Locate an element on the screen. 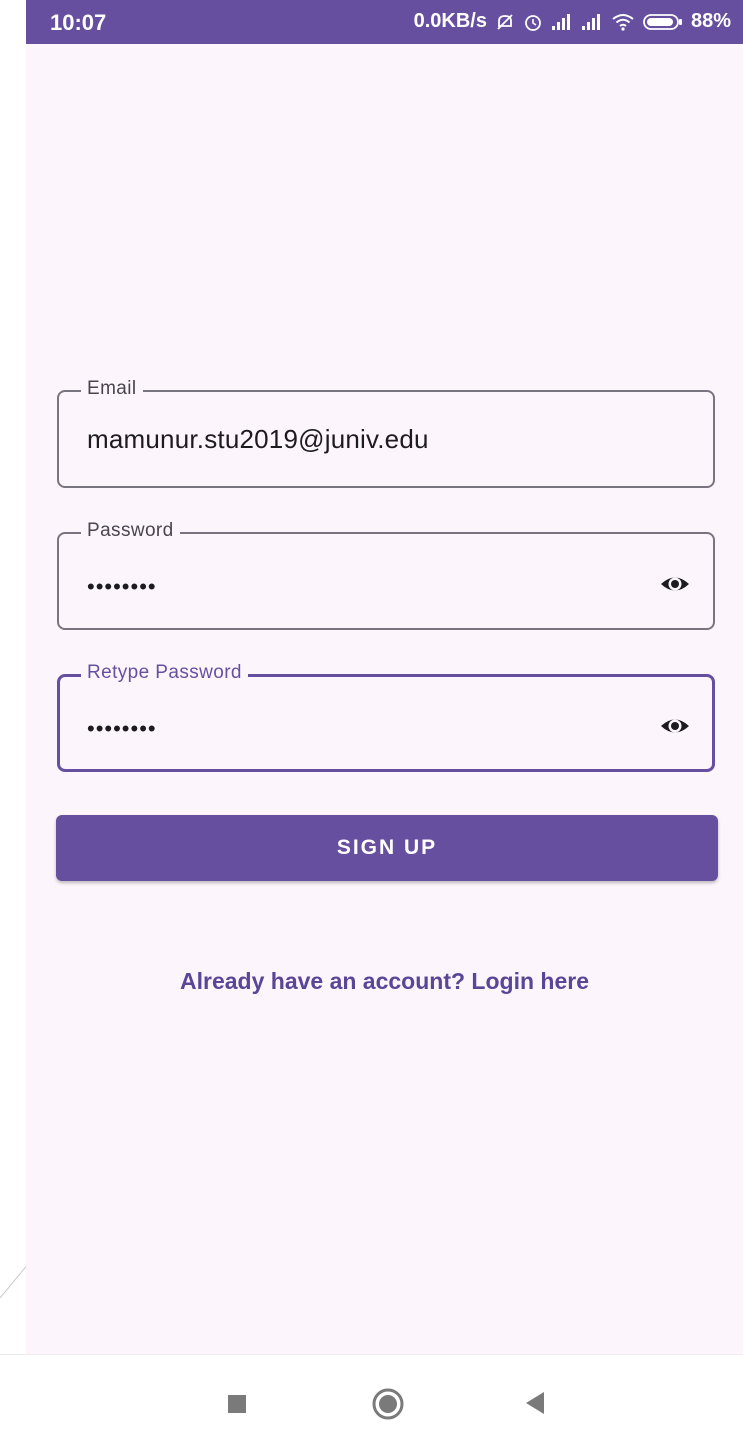 This screenshot has width=743, height=1441. status-bar: 10:07 0.0KB/s 88% is located at coordinates (384, 22).